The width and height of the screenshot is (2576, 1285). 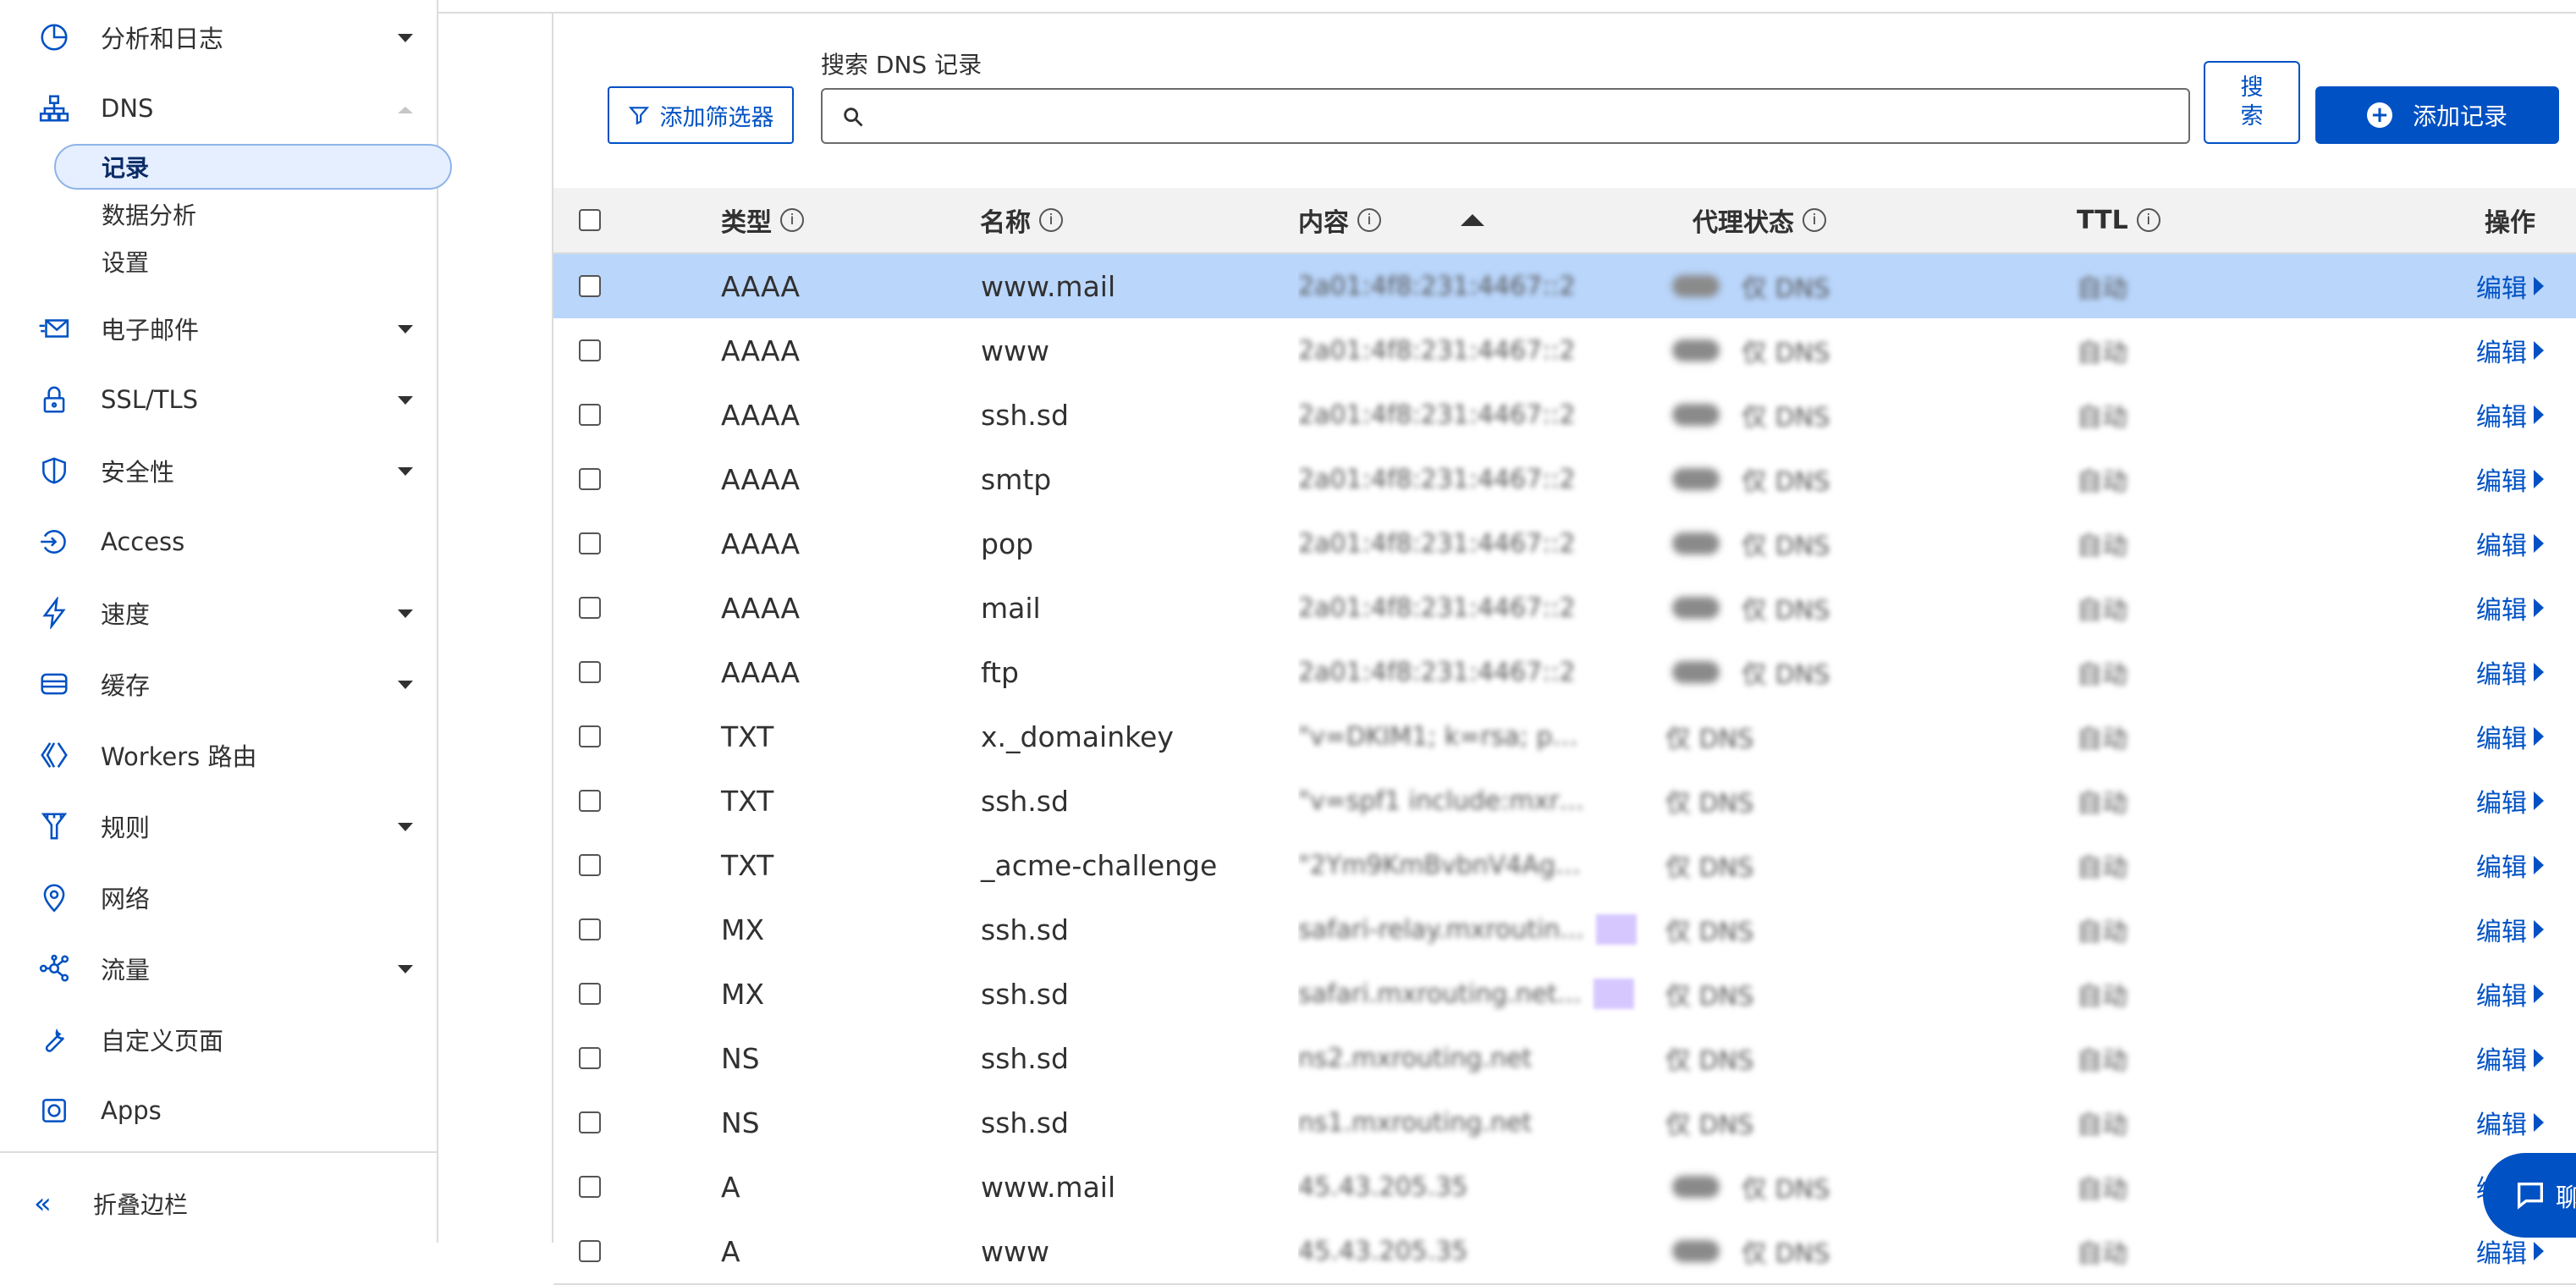 What do you see at coordinates (218, 1110) in the screenshot?
I see `nav-item-apps: Apps` at bounding box center [218, 1110].